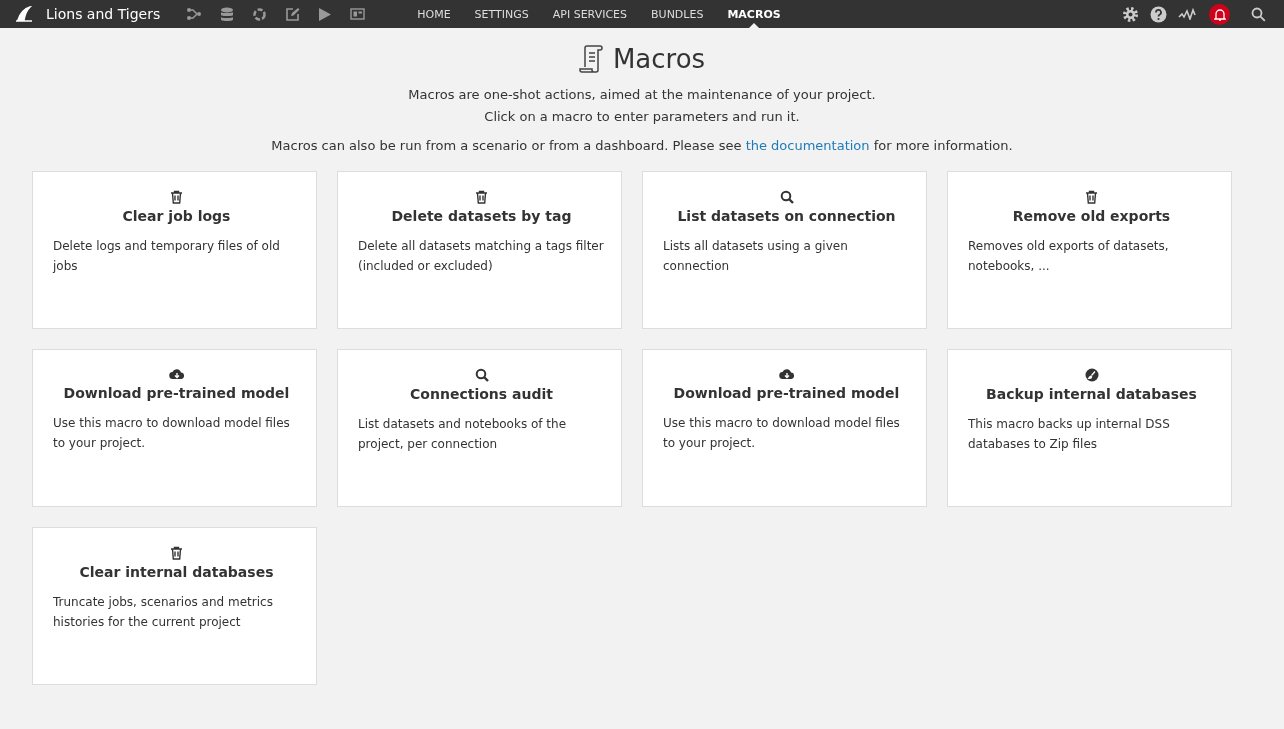  What do you see at coordinates (167, 256) in the screenshot?
I see `macro-description: Delete logs and temporary files of old jobs` at bounding box center [167, 256].